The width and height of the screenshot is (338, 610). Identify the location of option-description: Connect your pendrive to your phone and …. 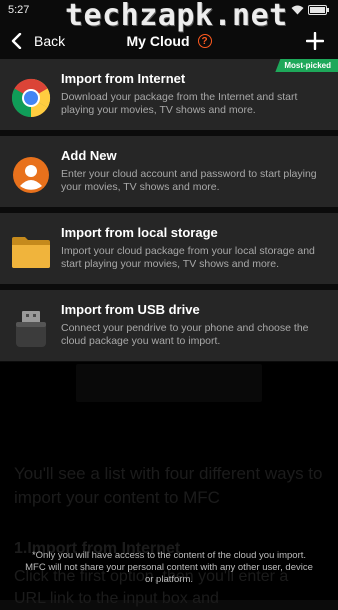
(185, 334).